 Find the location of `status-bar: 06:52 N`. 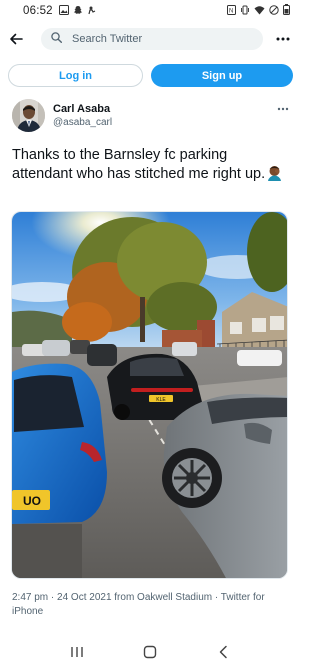

status-bar: 06:52 N is located at coordinates (150, 11).